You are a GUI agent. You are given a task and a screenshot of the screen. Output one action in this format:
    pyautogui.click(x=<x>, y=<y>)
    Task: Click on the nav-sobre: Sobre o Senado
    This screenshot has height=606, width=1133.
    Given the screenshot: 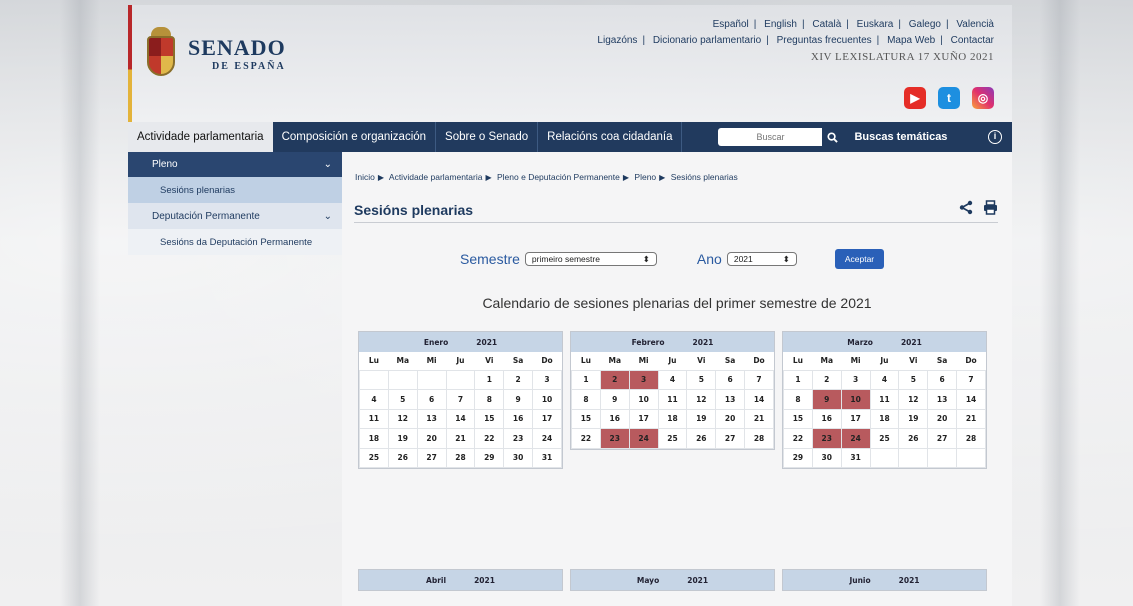 What is the action you would take?
    pyautogui.click(x=487, y=137)
    